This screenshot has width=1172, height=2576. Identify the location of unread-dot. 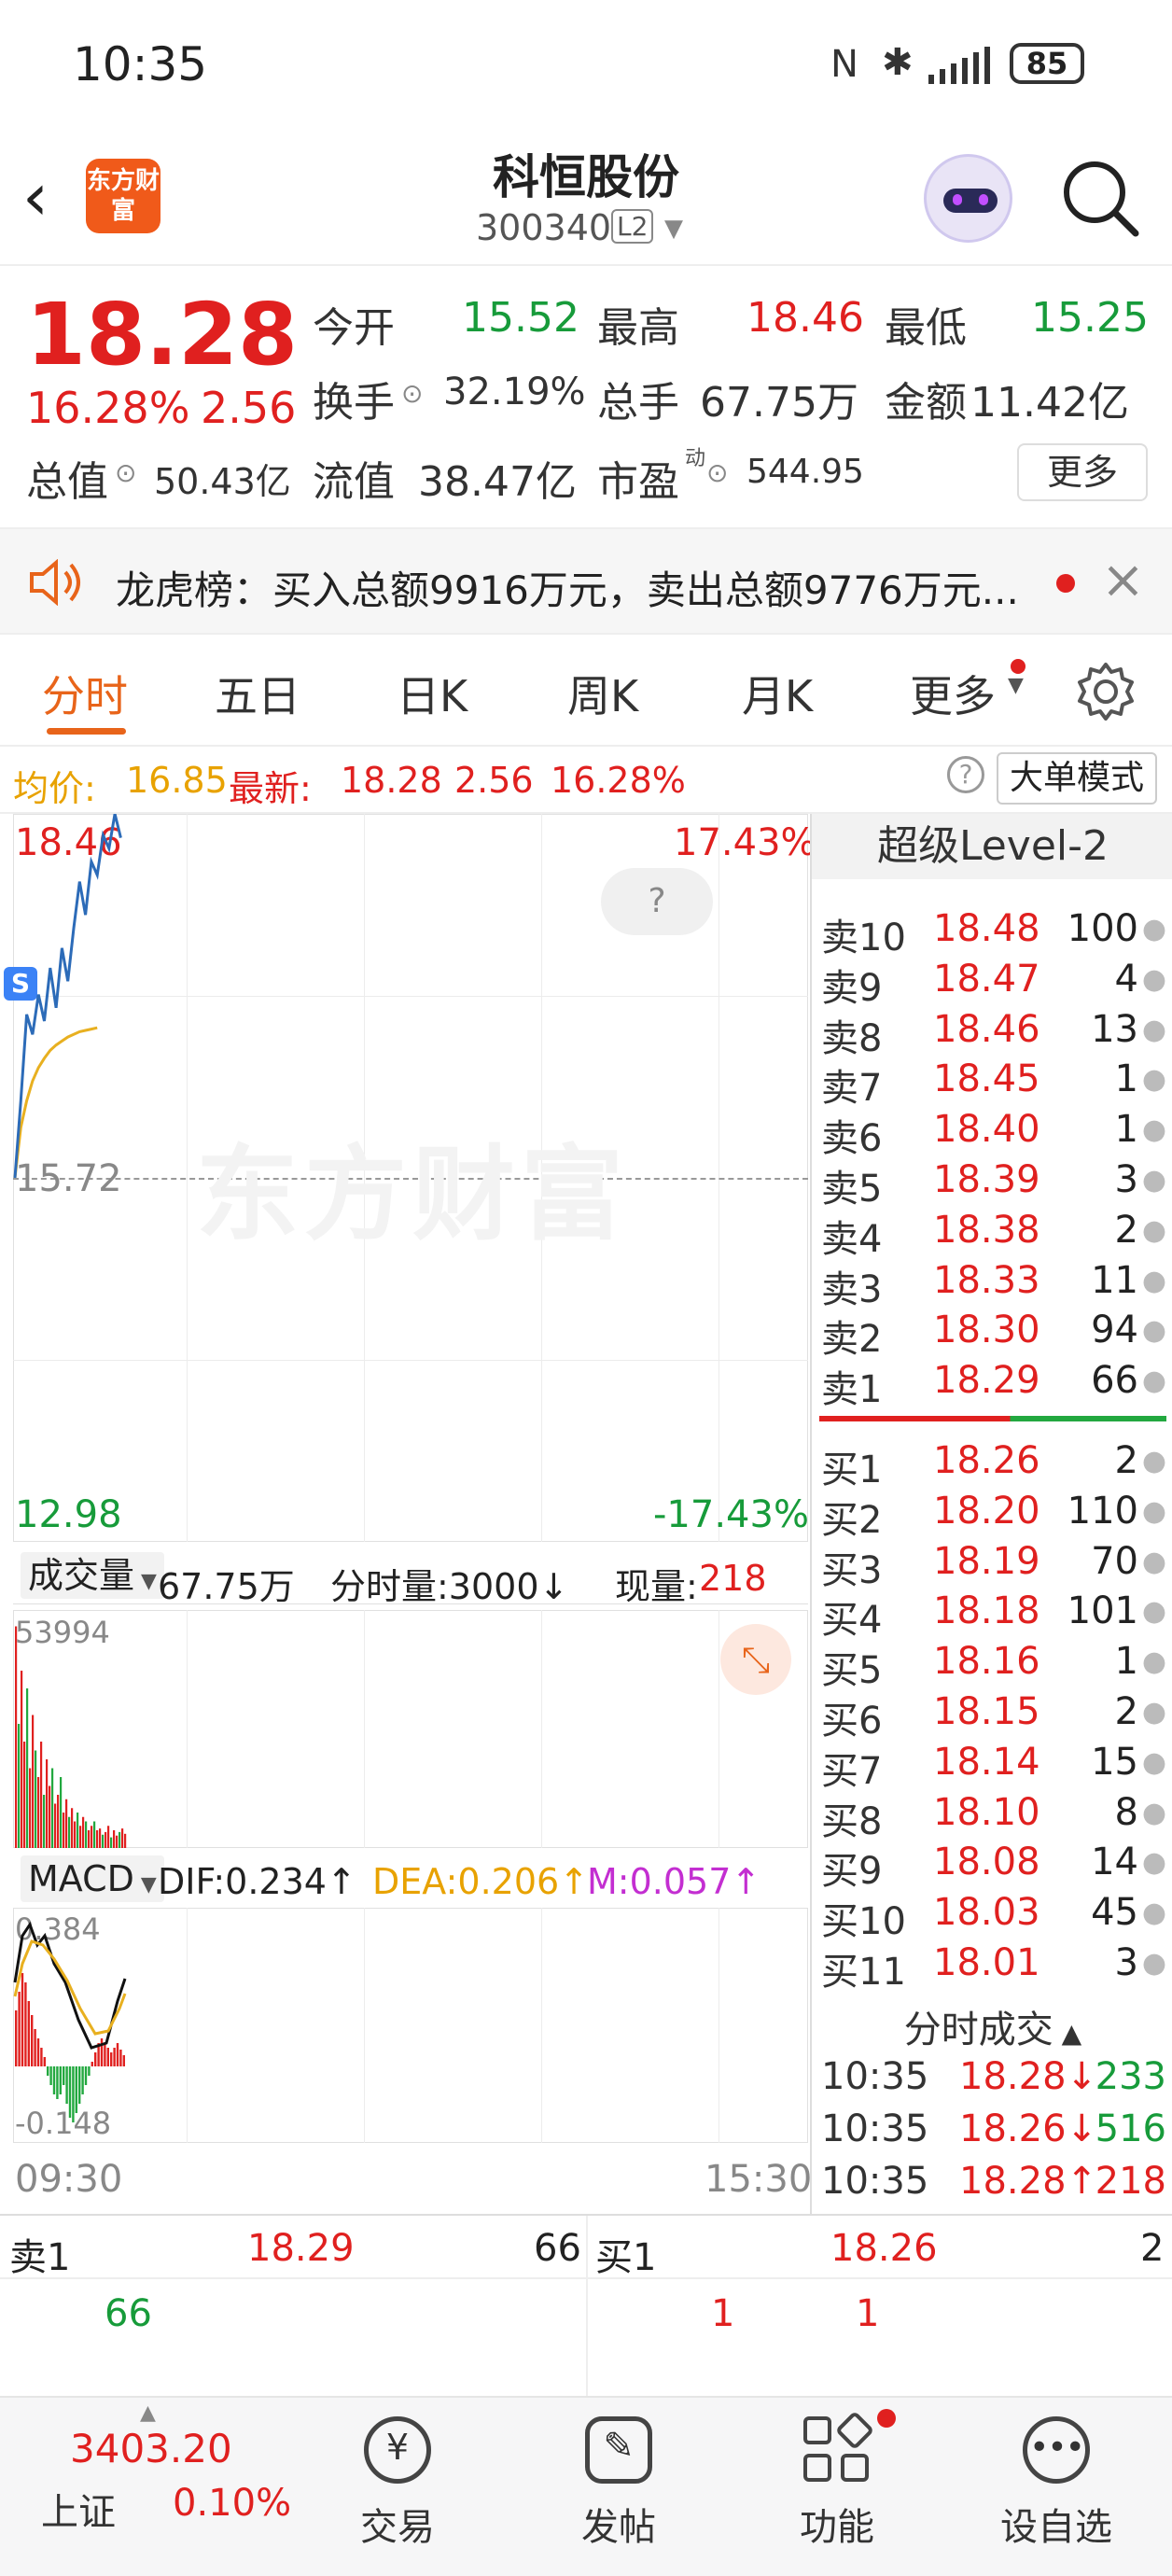
(886, 2418).